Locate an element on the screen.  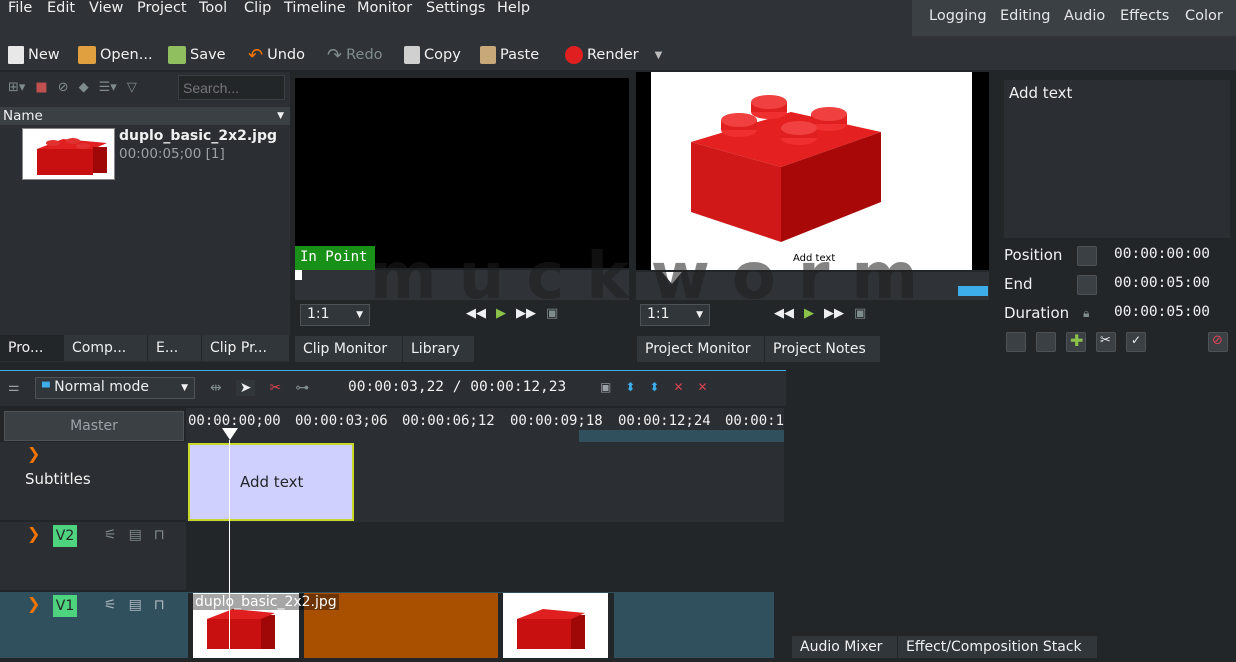
track-menu-icon: ⚌ is located at coordinates (14, 387).